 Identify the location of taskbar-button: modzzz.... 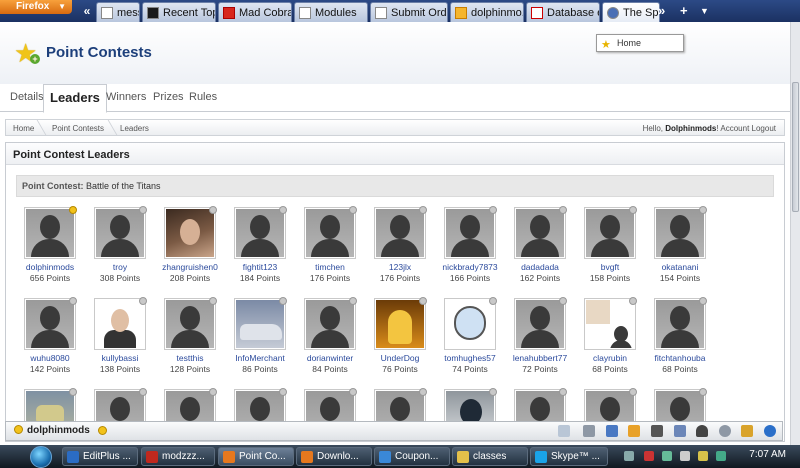
(178, 456).